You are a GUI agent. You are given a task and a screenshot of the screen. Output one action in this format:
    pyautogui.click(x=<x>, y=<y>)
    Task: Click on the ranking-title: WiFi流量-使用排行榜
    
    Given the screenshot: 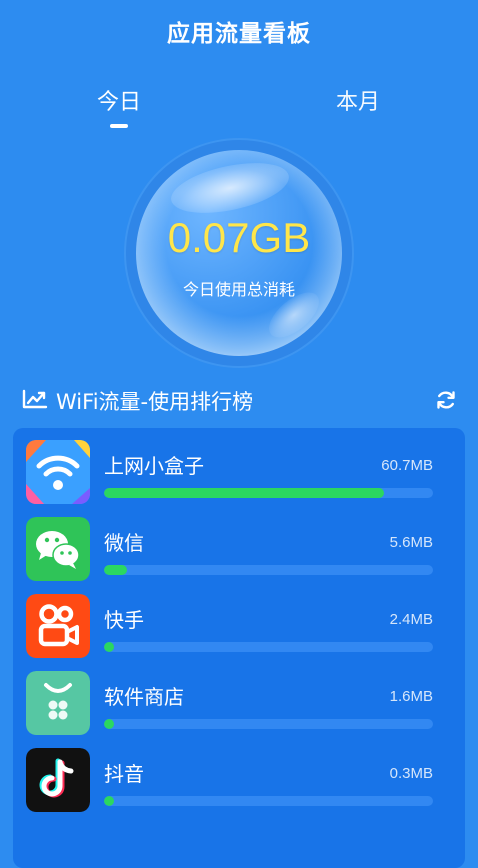 What is the action you would take?
    pyautogui.click(x=155, y=402)
    